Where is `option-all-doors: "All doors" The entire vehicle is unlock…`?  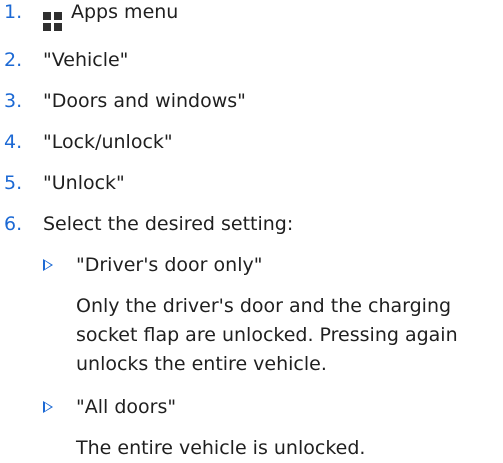
option-all-doors: "All doors" The entire vehicle is unlock… is located at coordinates (273, 429).